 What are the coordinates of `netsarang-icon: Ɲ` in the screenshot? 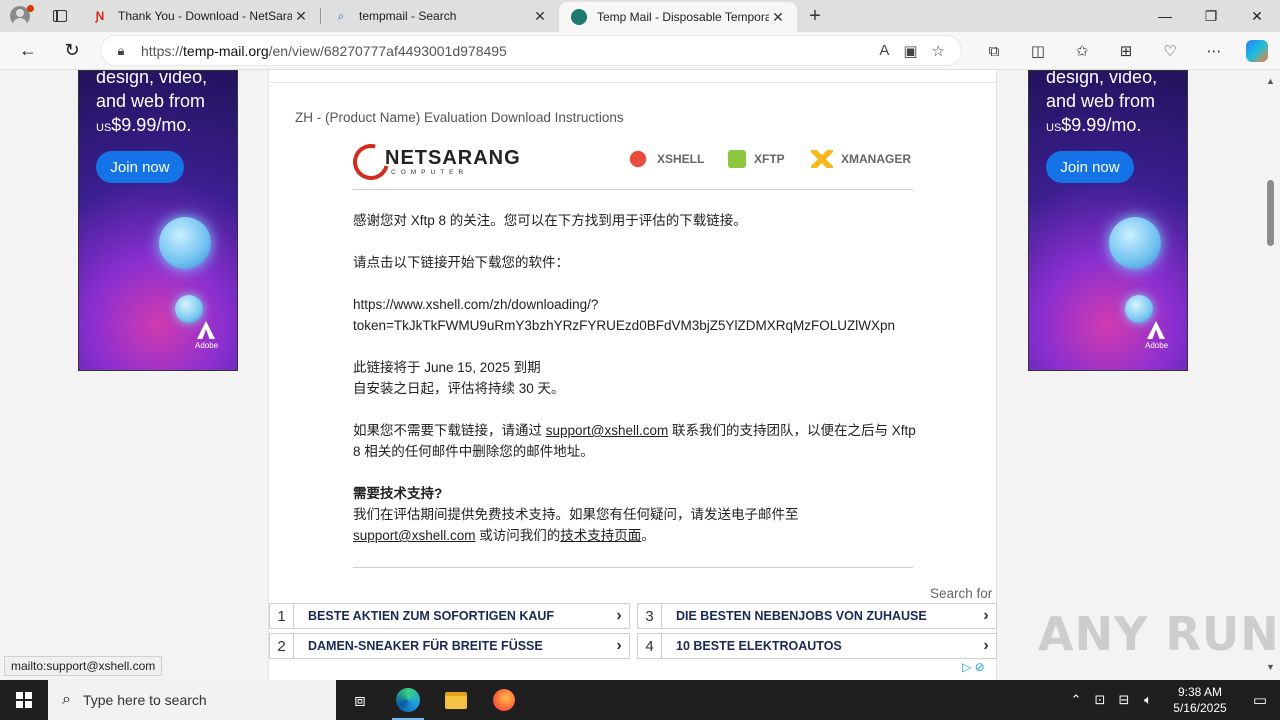 It's located at (100, 16).